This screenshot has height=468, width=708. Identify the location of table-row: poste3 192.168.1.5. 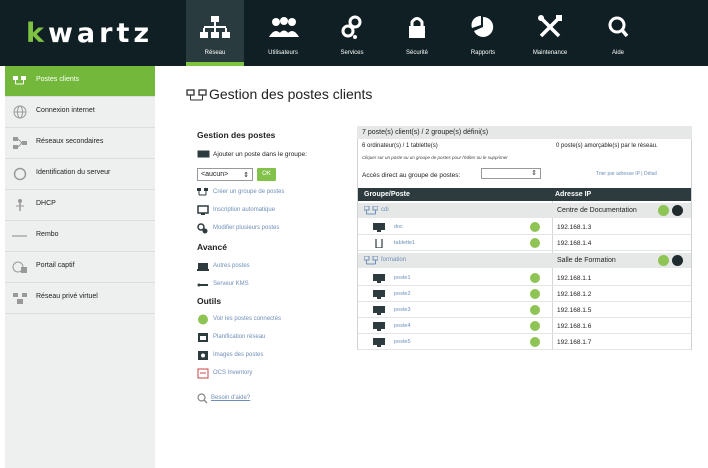
(524, 310).